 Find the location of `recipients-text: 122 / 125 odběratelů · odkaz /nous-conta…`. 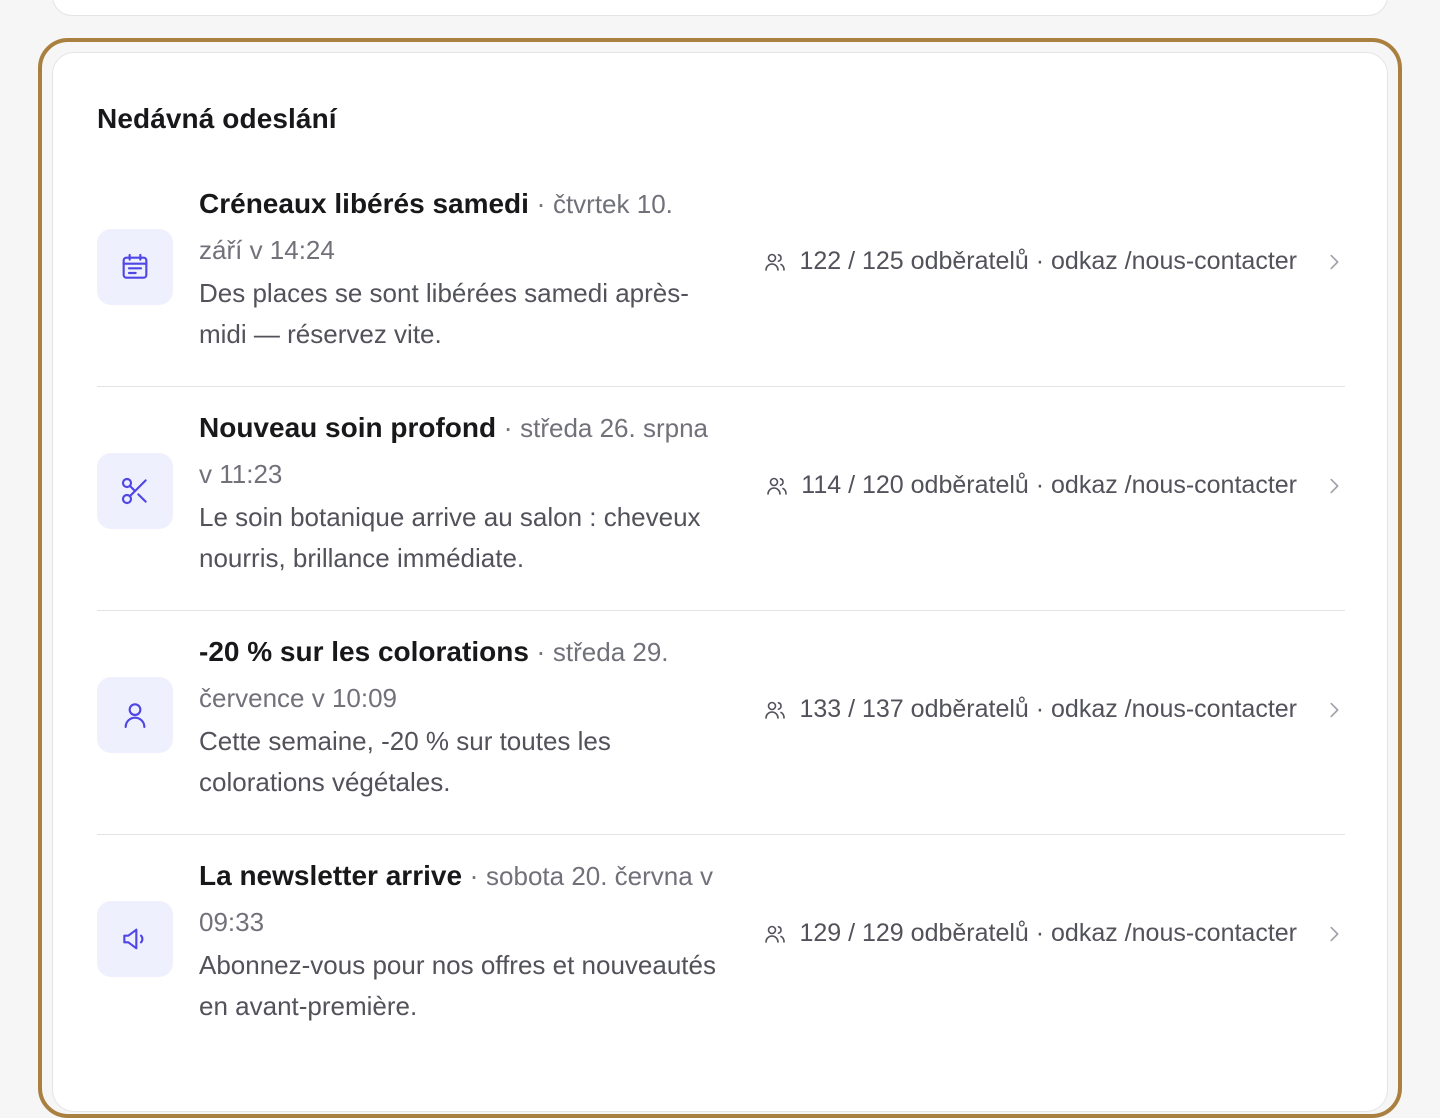

recipients-text: 122 / 125 odběratelů · odkaz /nous-conta… is located at coordinates (1048, 261).